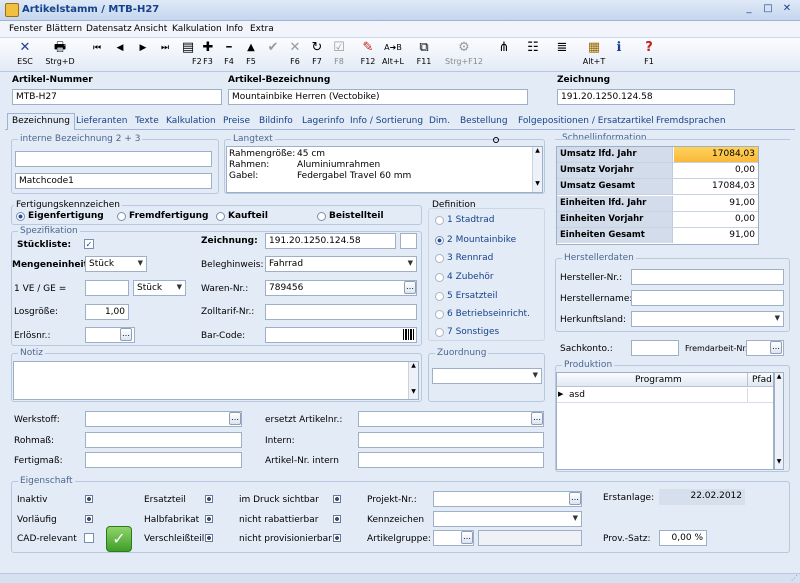 Image resolution: width=800 pixels, height=583 pixels. Describe the element at coordinates (439, 121) in the screenshot. I see `tab-dim: Dim.` at that location.